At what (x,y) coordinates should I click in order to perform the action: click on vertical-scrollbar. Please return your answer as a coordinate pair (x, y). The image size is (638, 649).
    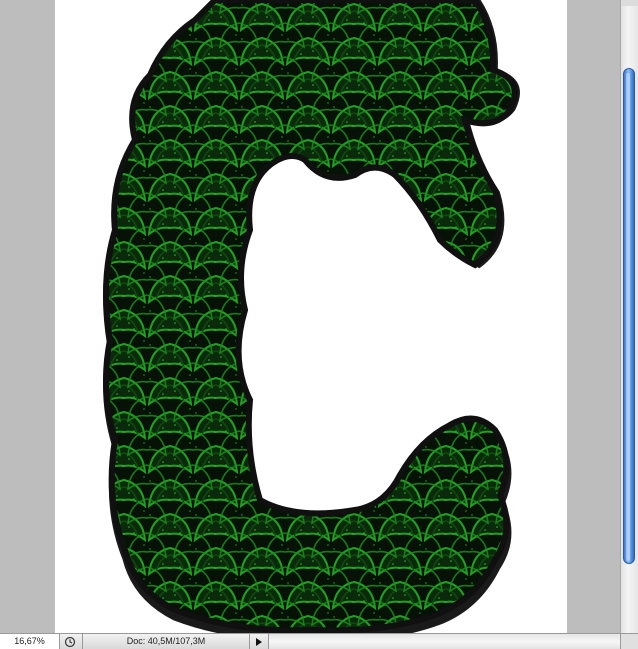
    Looking at the image, I should click on (629, 316).